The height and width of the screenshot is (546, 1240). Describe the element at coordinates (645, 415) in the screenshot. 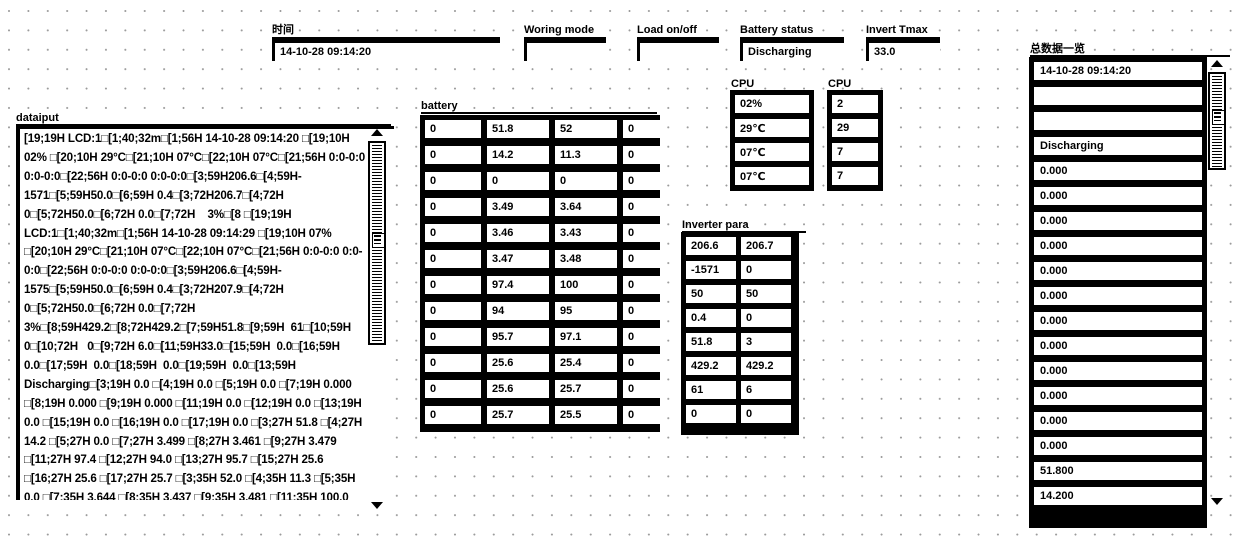

I see `battery-cell-r11-c3: 0` at that location.